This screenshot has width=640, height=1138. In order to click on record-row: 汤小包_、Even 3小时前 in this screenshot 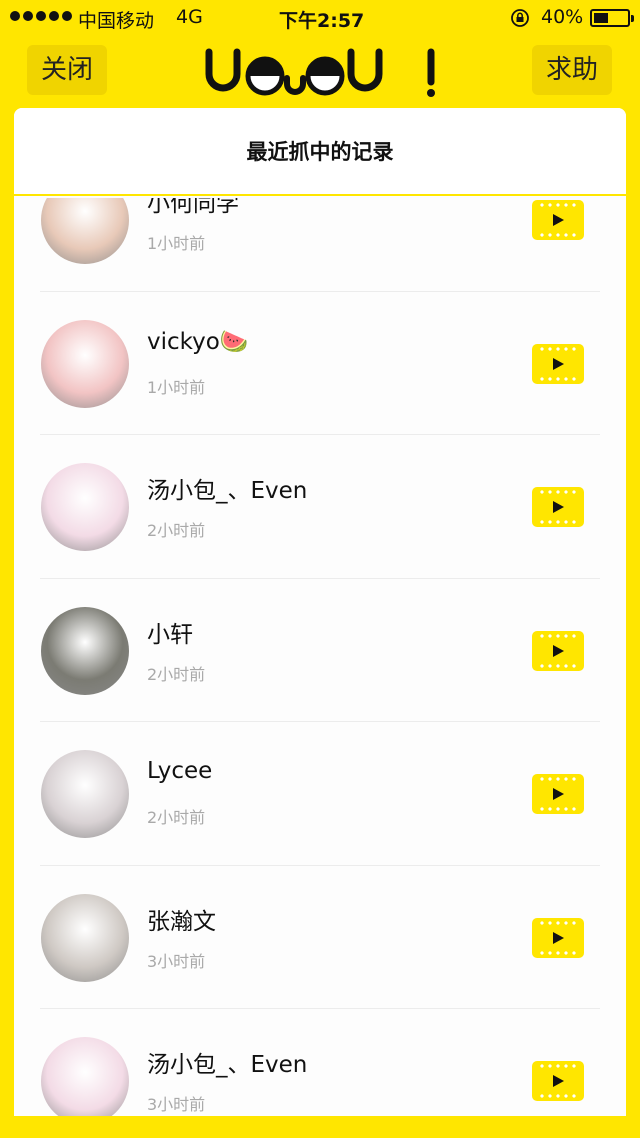, I will do `click(320, 1062)`.